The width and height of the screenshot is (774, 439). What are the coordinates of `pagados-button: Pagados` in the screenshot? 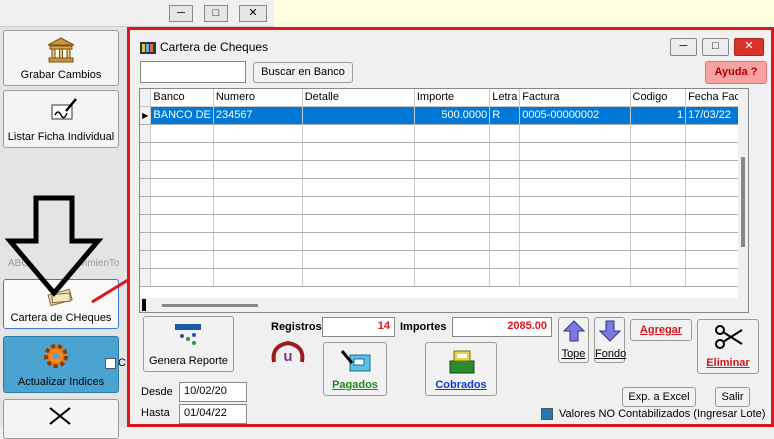 It's located at (355, 369).